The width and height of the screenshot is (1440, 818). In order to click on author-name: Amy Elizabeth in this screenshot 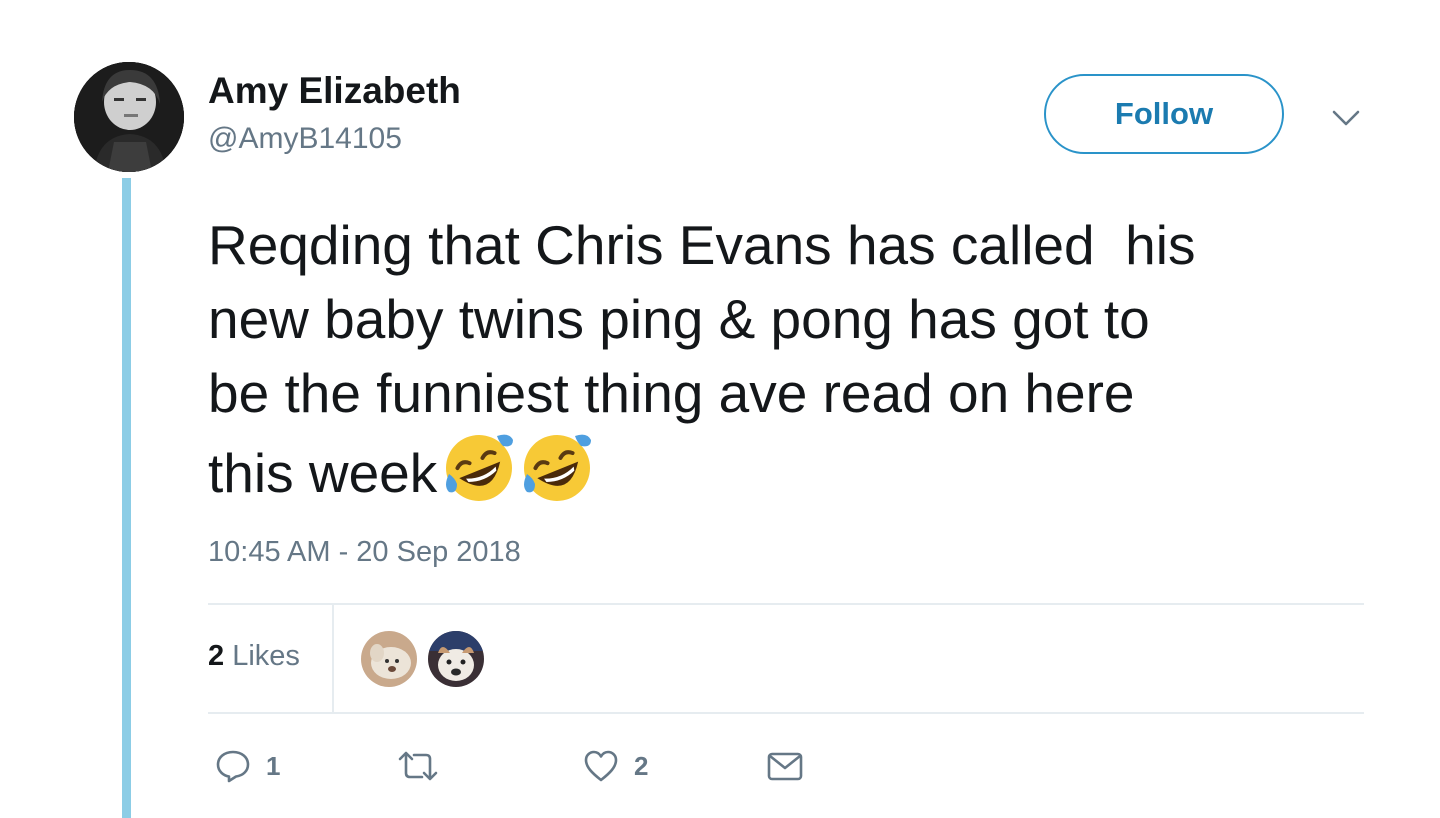, I will do `click(334, 91)`.